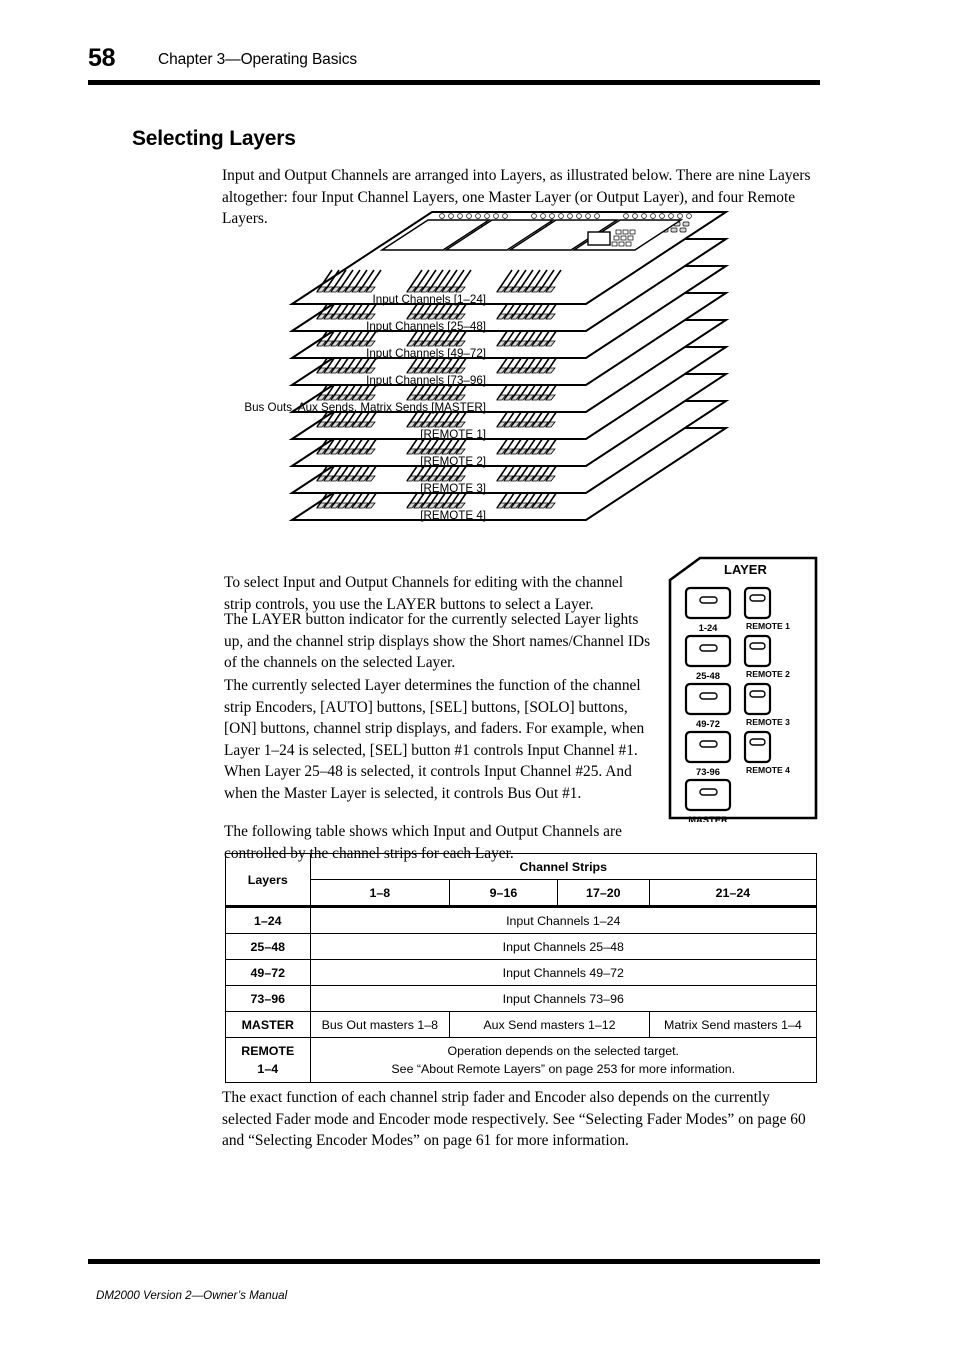 The width and height of the screenshot is (954, 1351). I want to click on table-col-header-21-24: 21–24, so click(733, 893).